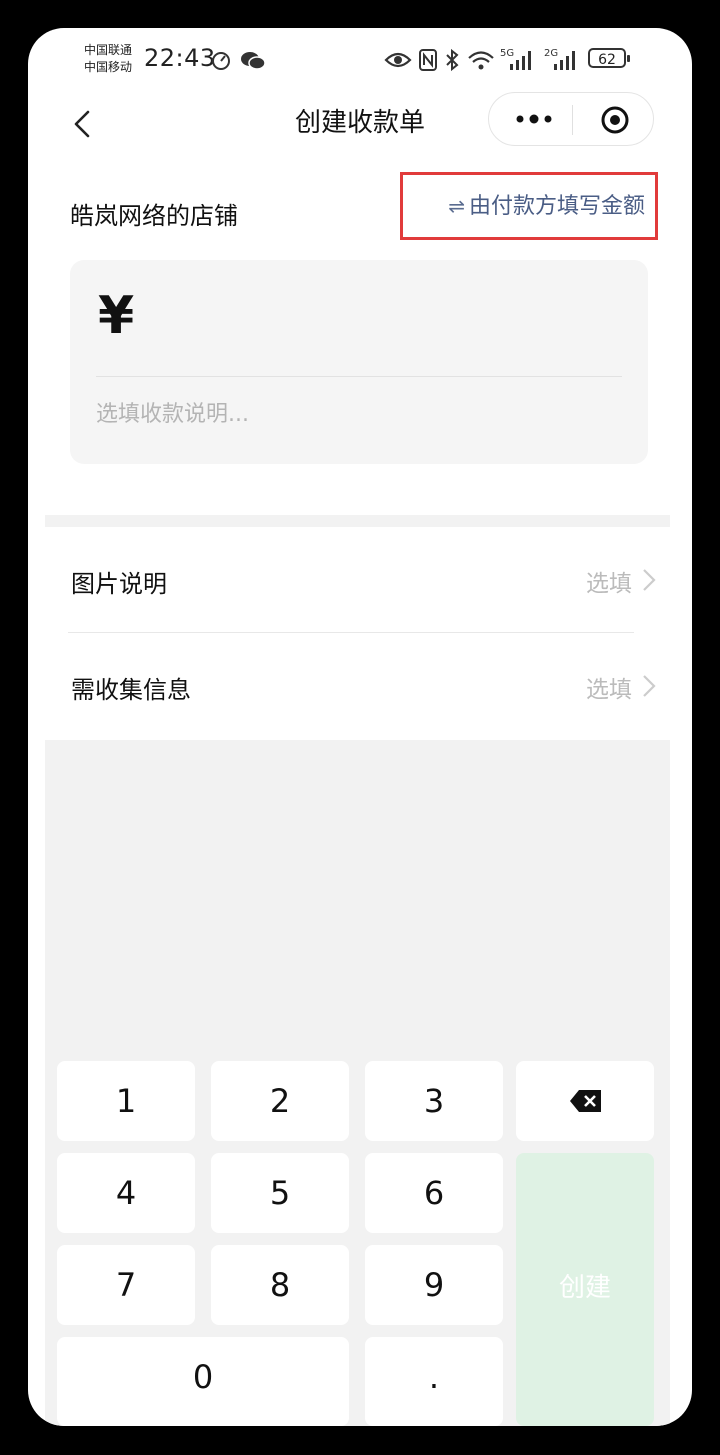 Image resolution: width=720 pixels, height=1455 pixels. Describe the element at coordinates (559, 59) in the screenshot. I see `signal-2g-icon: 2G` at that location.